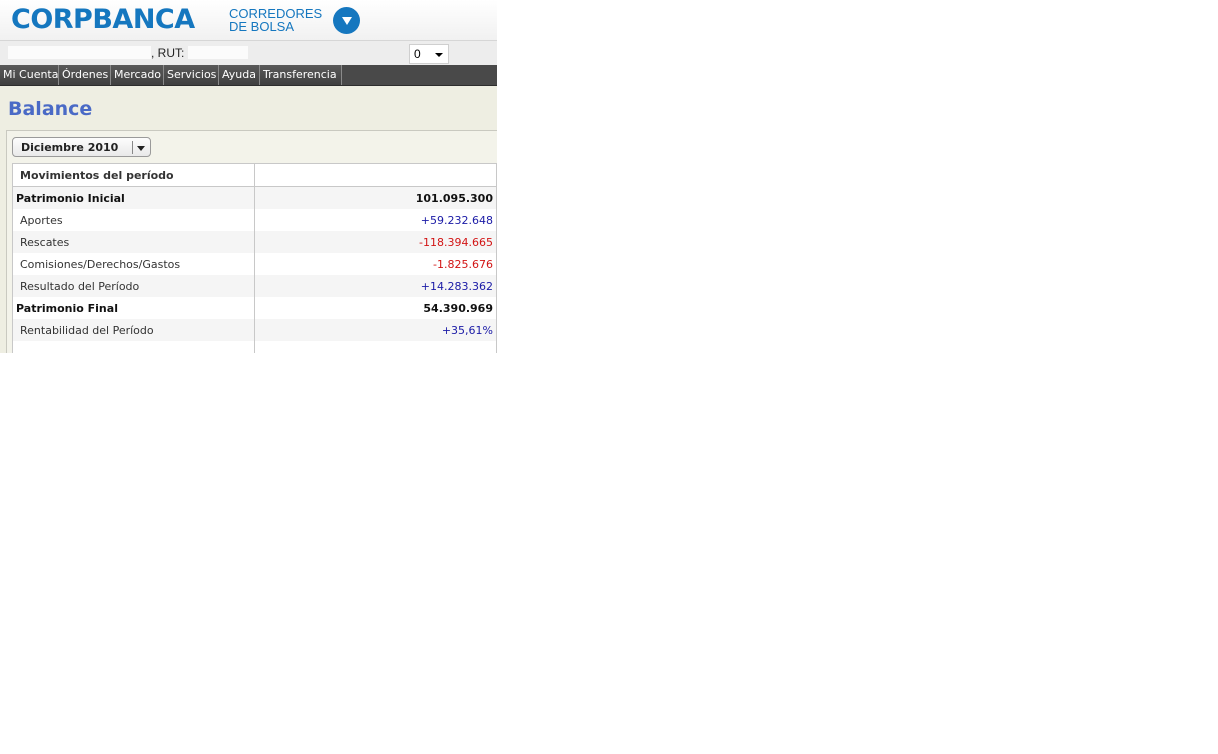 The image size is (1218, 754). I want to click on table-row-empty, so click(254, 347).